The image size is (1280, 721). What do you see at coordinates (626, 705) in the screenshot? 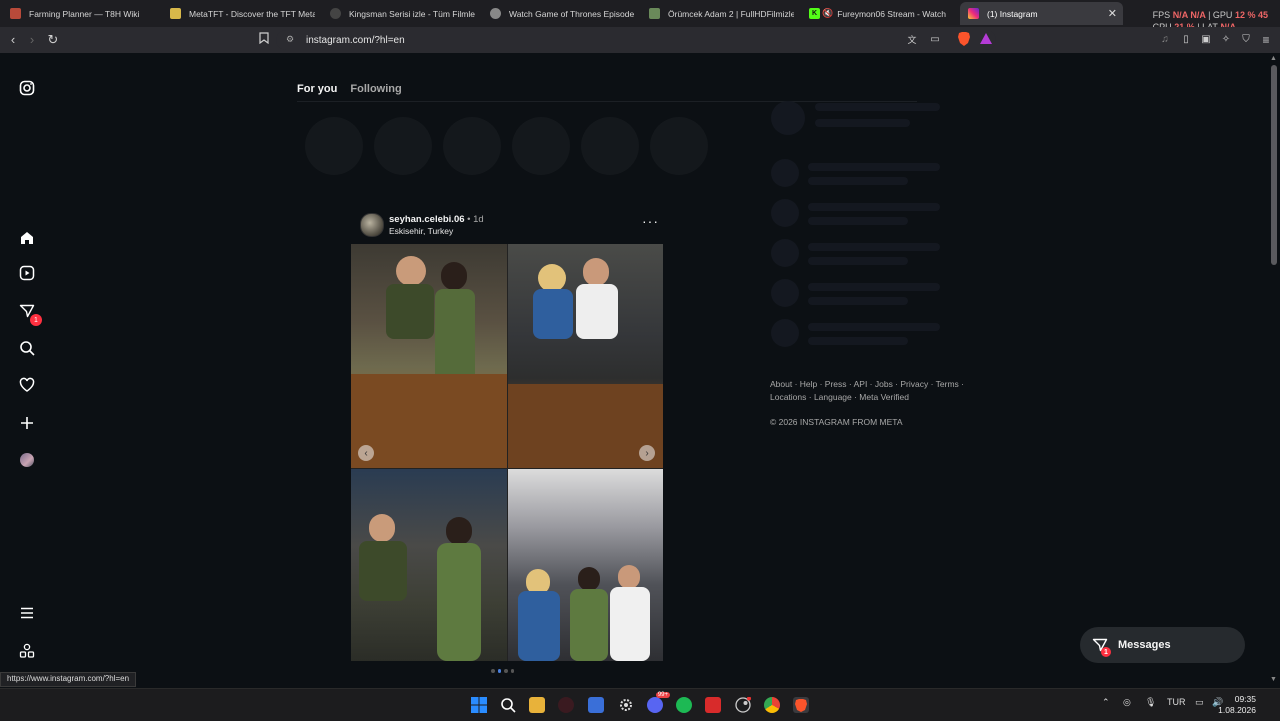
I see `settings-icon` at bounding box center [626, 705].